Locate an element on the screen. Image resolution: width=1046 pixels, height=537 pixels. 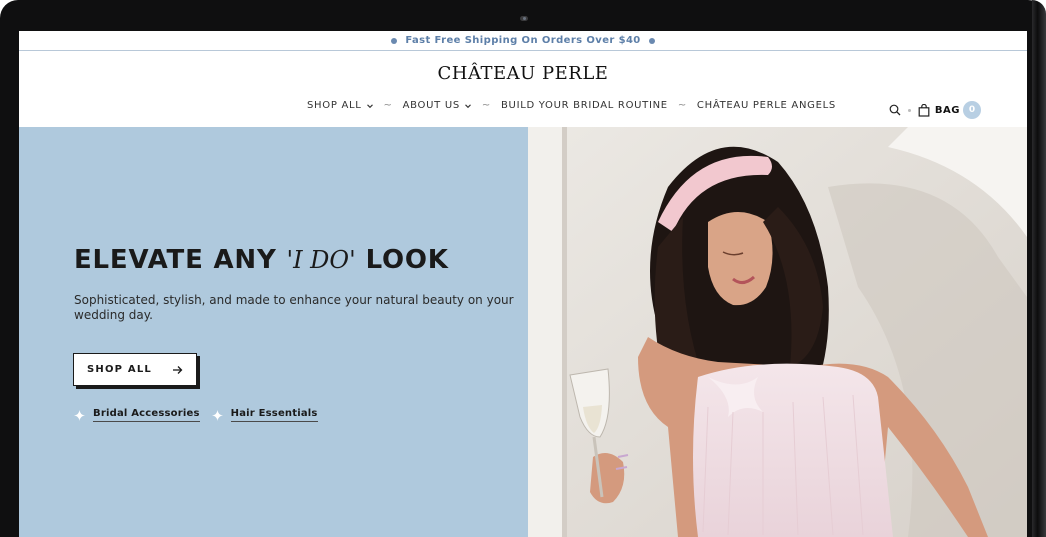
laptop-edge is located at coordinates (1039, 268).